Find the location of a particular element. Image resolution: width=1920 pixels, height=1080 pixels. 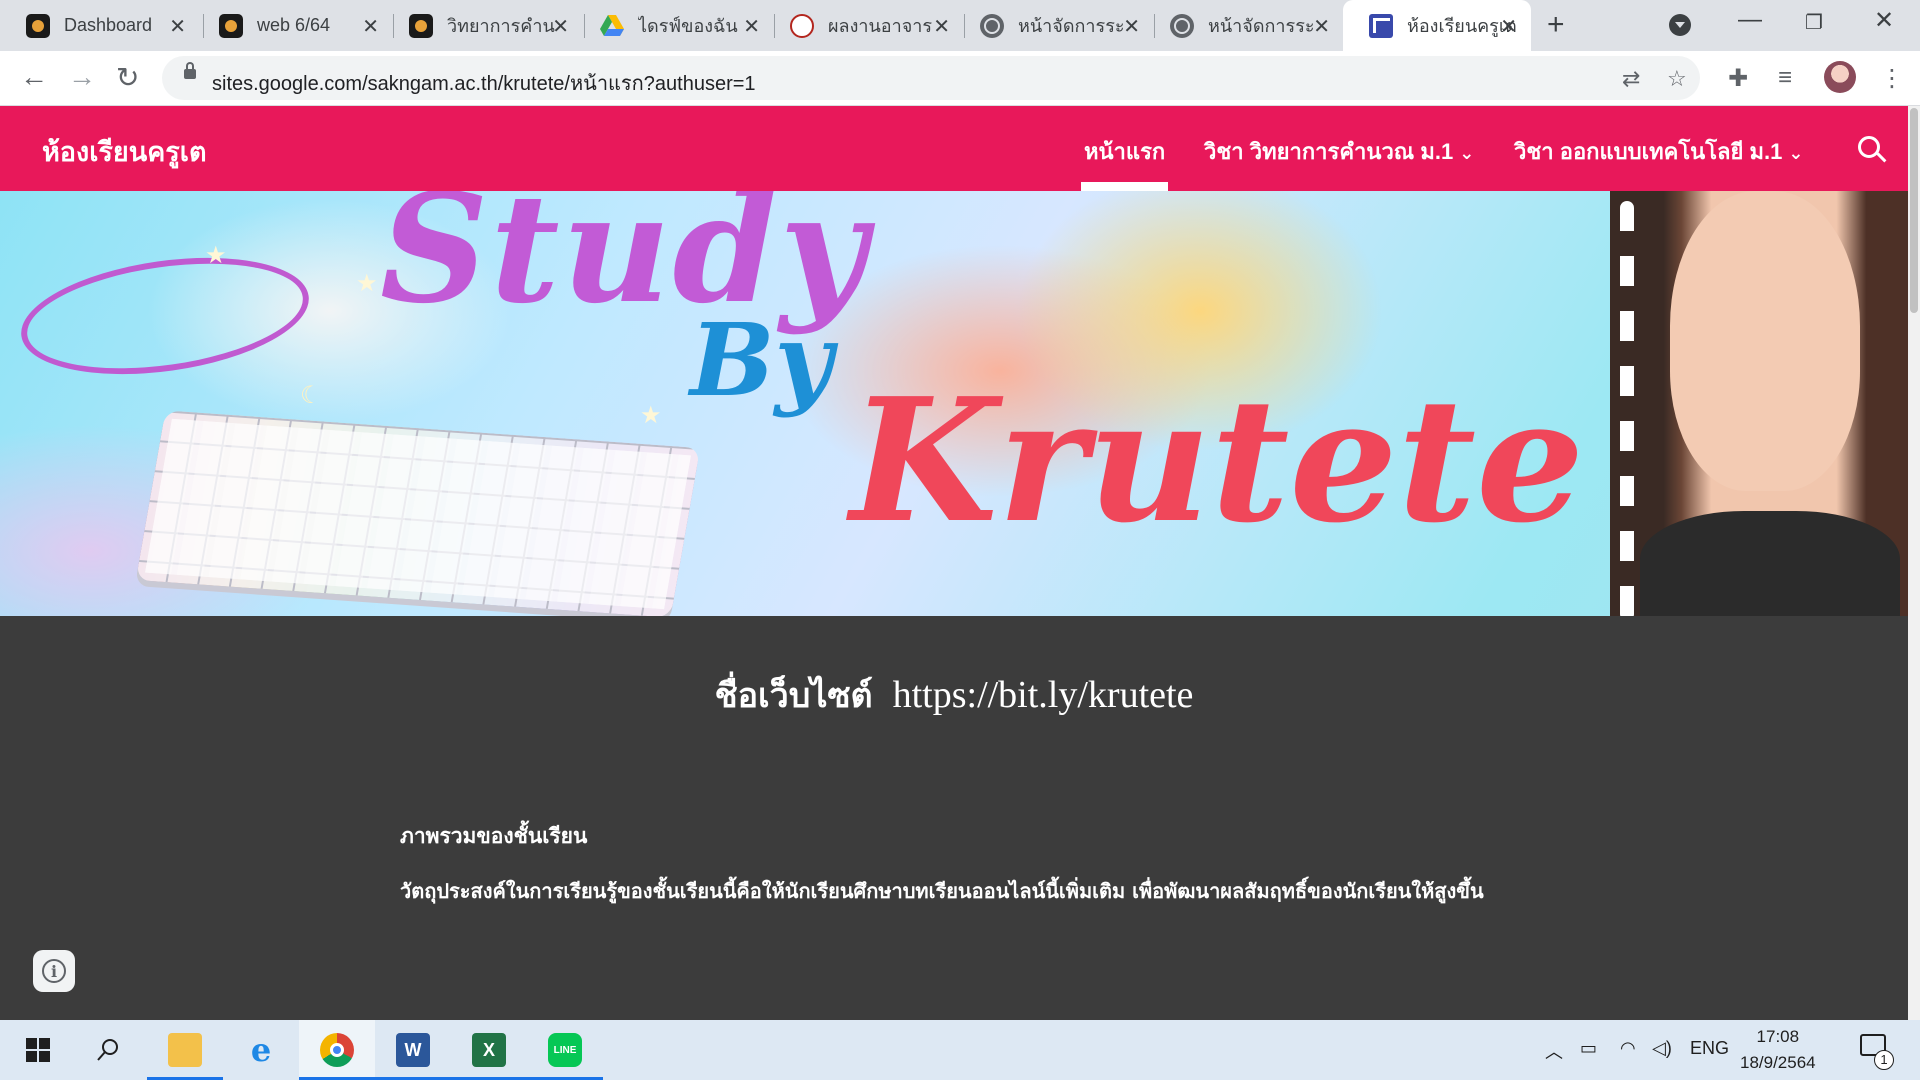

tab-label: ไดรฟ์ของฉัน is located at coordinates (688, 26).